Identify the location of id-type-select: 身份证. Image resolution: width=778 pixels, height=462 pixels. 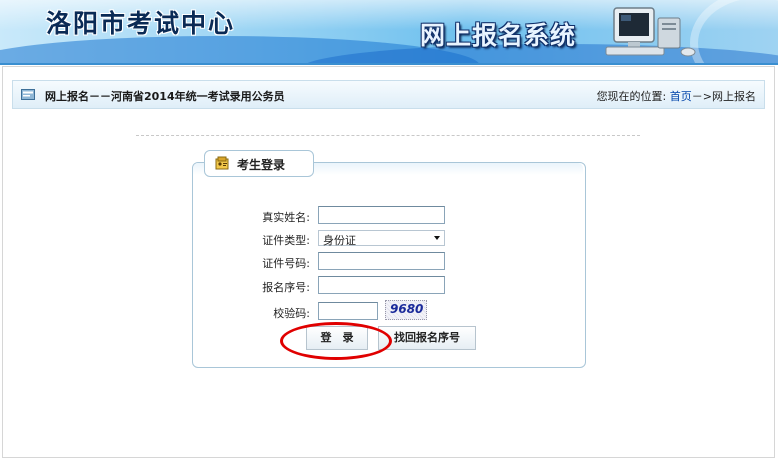
(381, 238).